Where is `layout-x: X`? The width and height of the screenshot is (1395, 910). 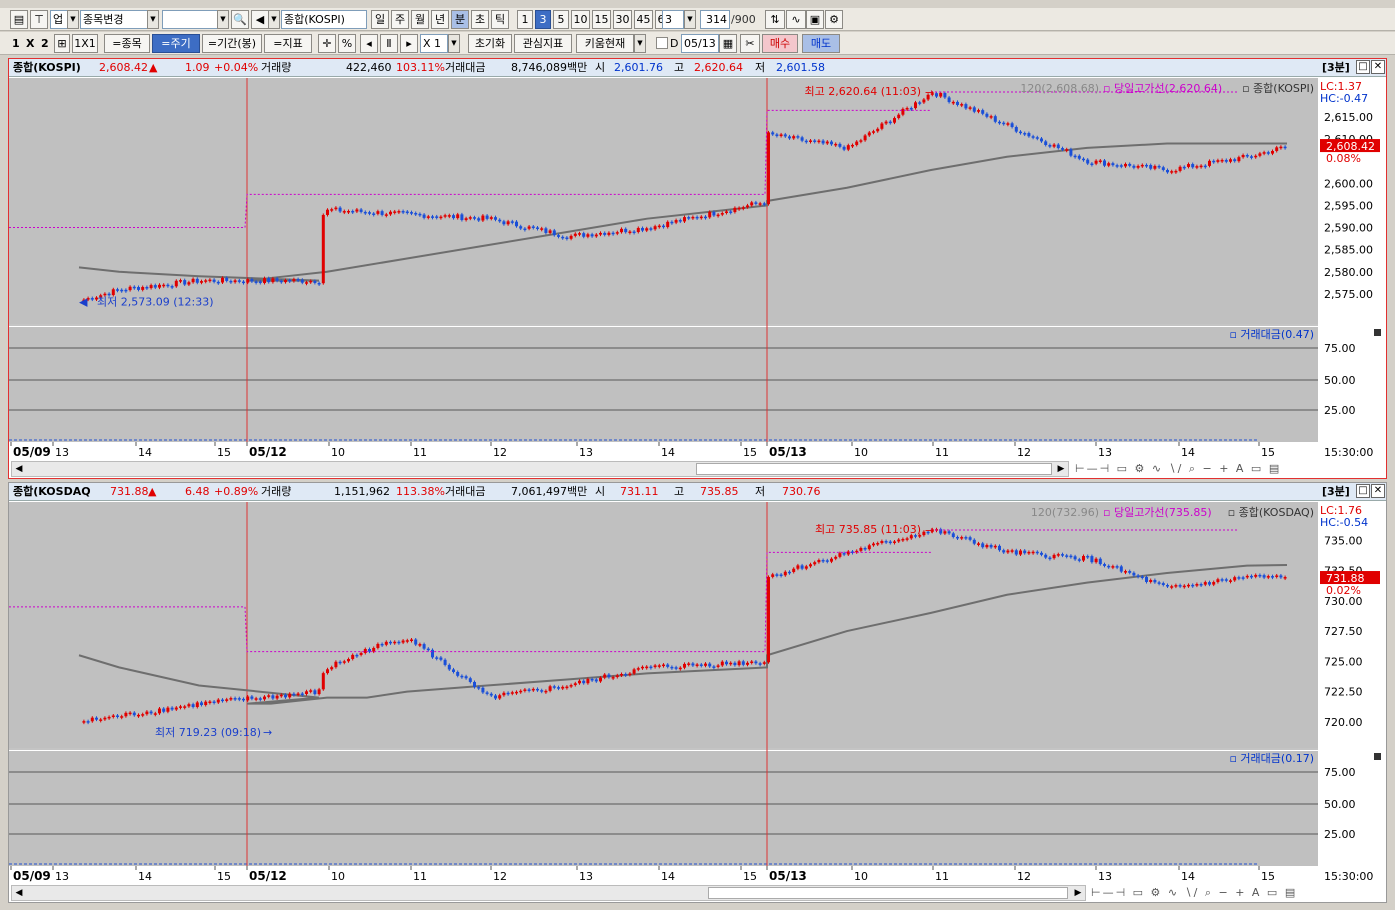
layout-x: X is located at coordinates (30, 43).